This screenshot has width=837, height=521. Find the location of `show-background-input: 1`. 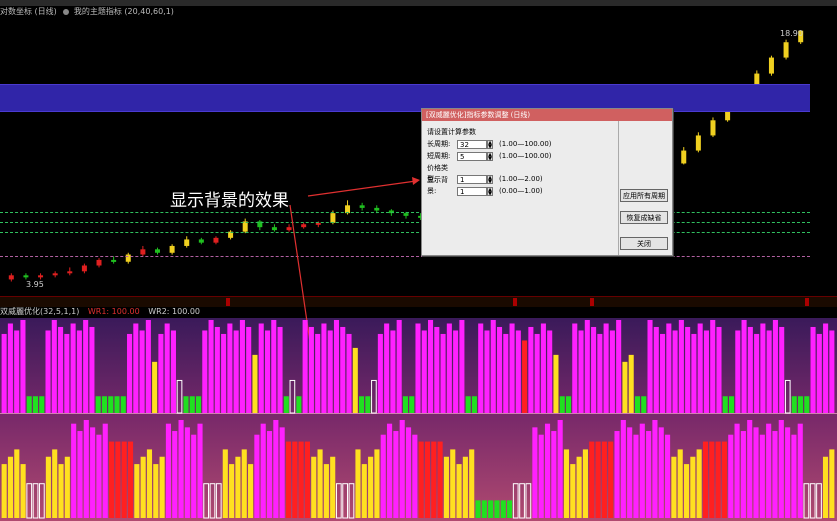

show-background-input: 1 is located at coordinates (472, 191).